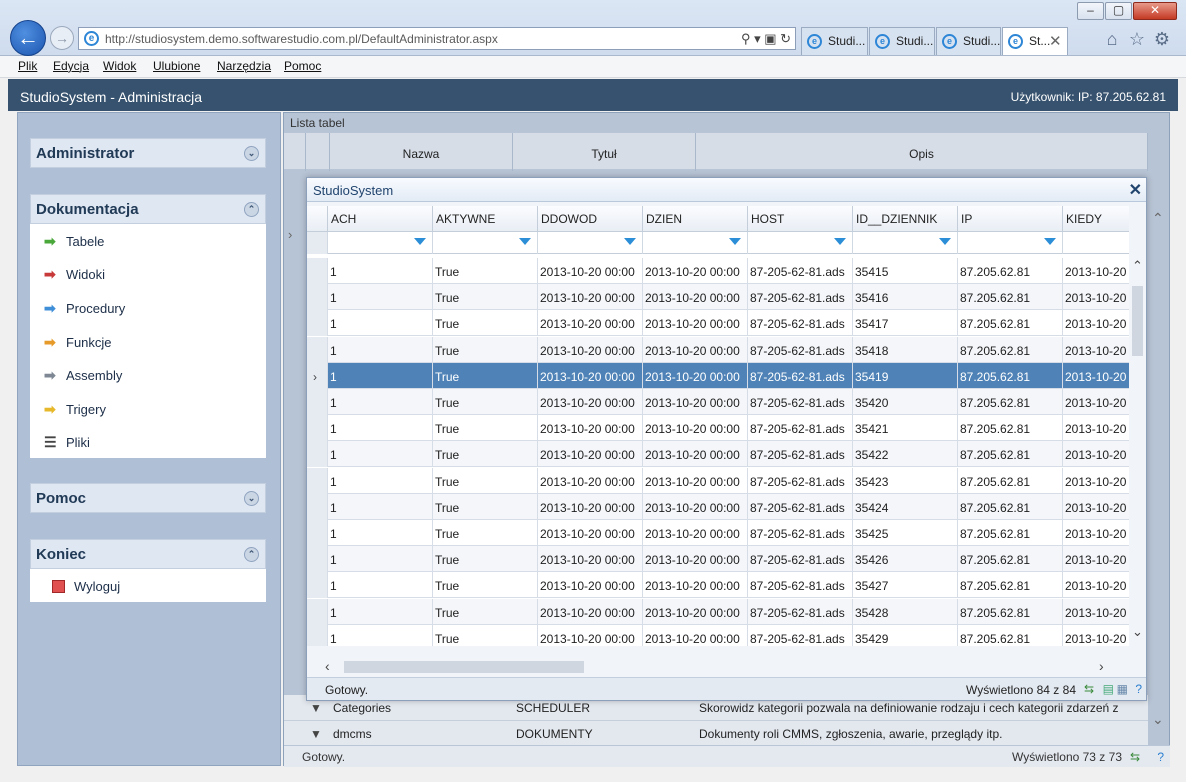 This screenshot has width=1186, height=782. Describe the element at coordinates (67, 442) in the screenshot. I see `sidebar-item-pliki: ☰ Pliki` at that location.